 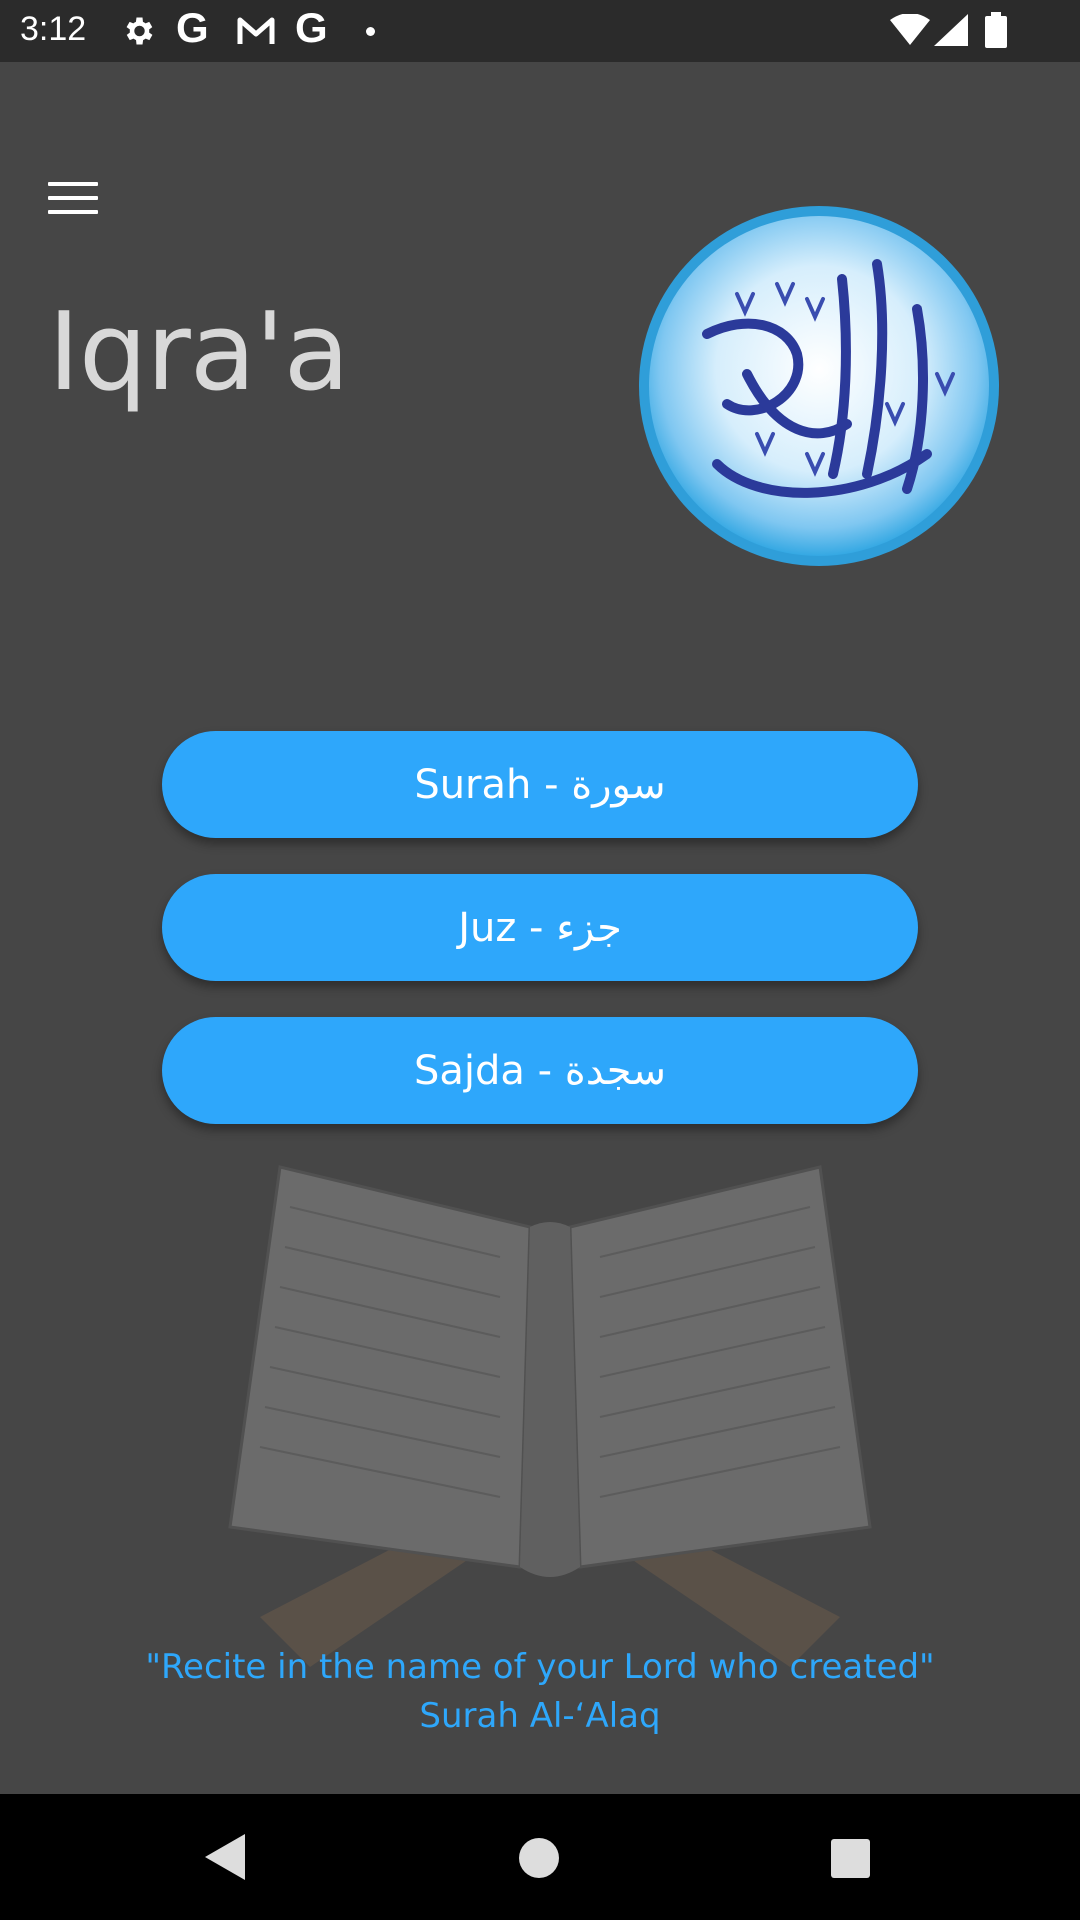 What do you see at coordinates (540, 784) in the screenshot?
I see `surah-button: Surah - سورة` at bounding box center [540, 784].